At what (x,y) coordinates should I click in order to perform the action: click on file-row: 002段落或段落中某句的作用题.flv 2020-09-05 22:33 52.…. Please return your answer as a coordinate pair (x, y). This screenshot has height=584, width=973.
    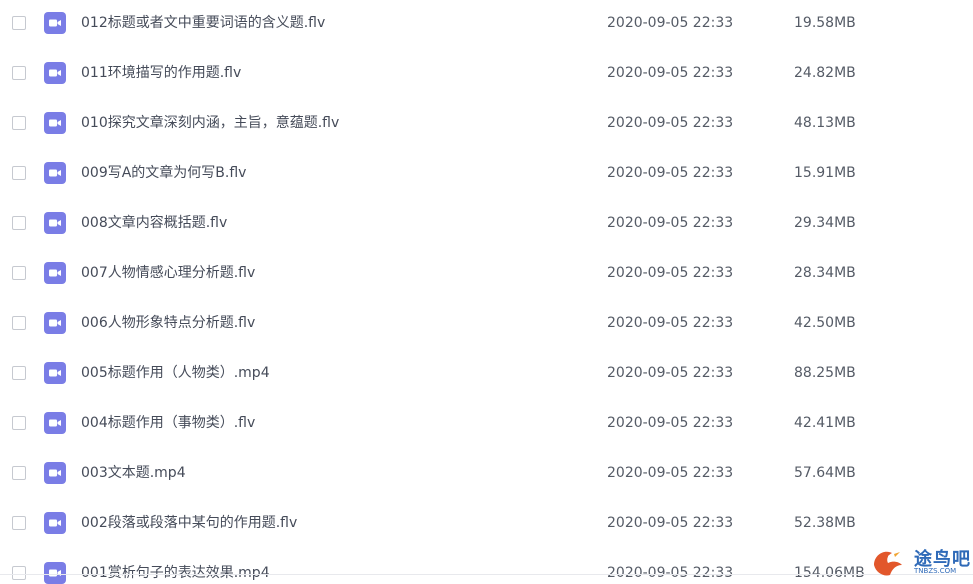
    Looking at the image, I should click on (486, 525).